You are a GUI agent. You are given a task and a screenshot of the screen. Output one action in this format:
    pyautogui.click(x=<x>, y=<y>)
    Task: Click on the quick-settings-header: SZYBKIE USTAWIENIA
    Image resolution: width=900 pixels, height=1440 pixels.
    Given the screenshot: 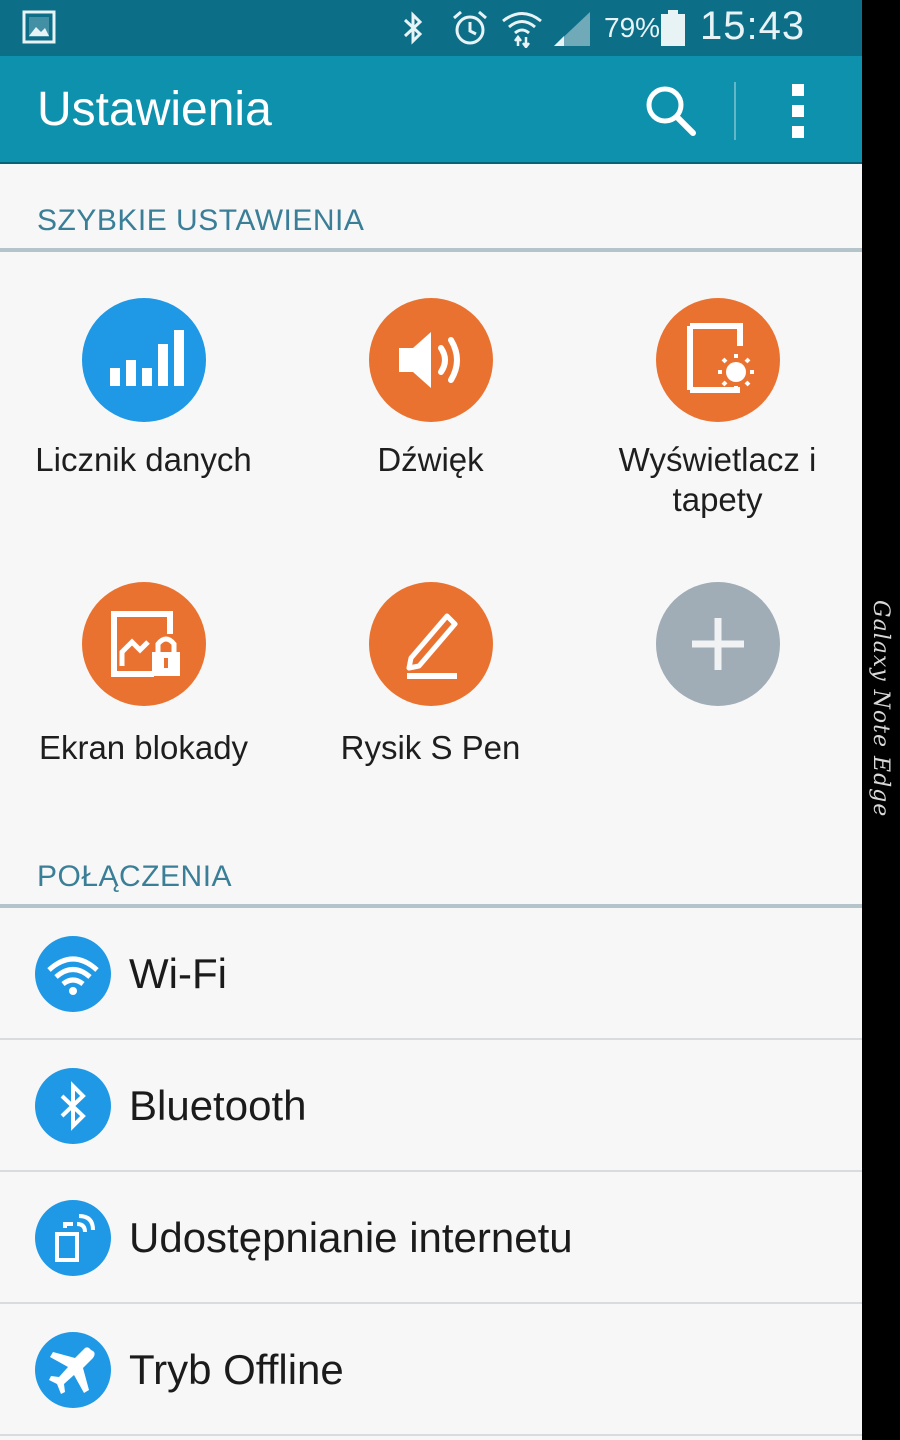 What is the action you would take?
    pyautogui.click(x=431, y=207)
    